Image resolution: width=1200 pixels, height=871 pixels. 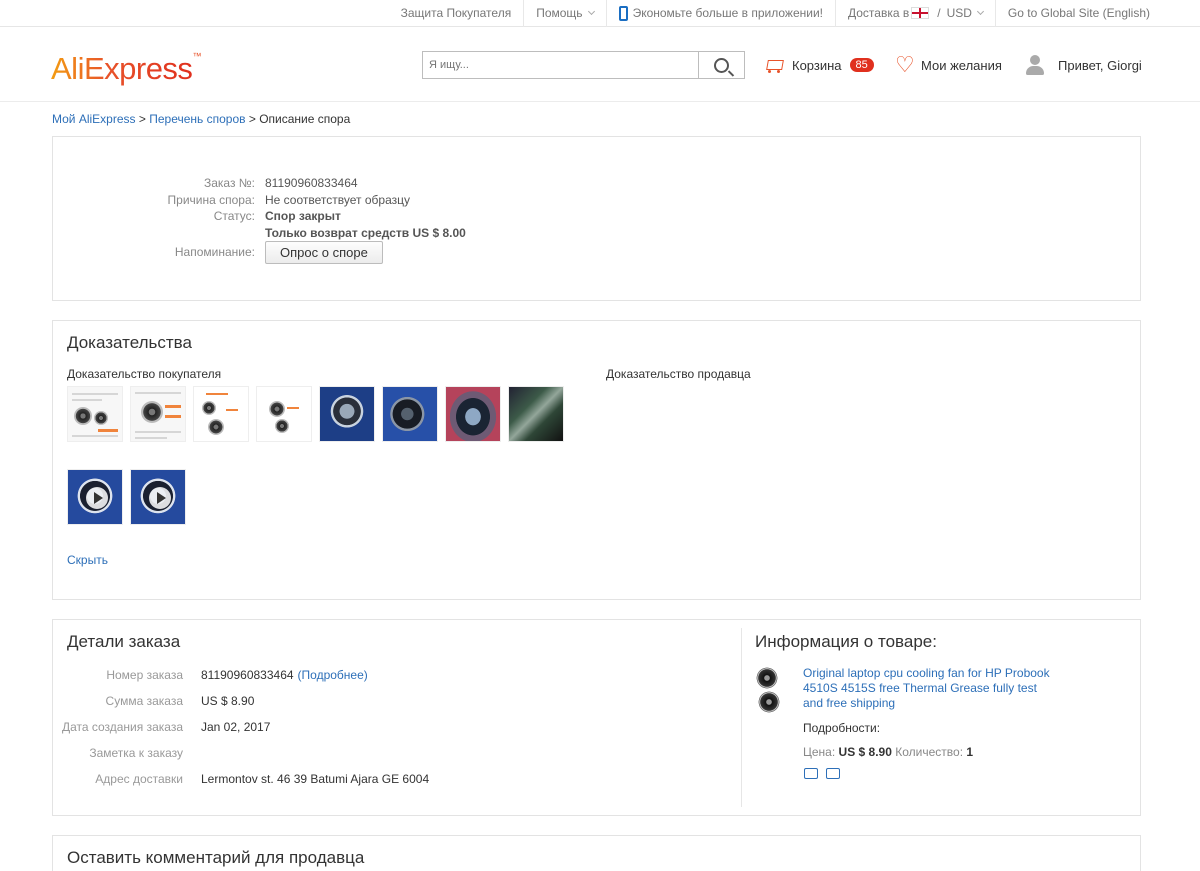 What do you see at coordinates (87, 560) in the screenshot?
I see `hide-evidence-link: Скрыть` at bounding box center [87, 560].